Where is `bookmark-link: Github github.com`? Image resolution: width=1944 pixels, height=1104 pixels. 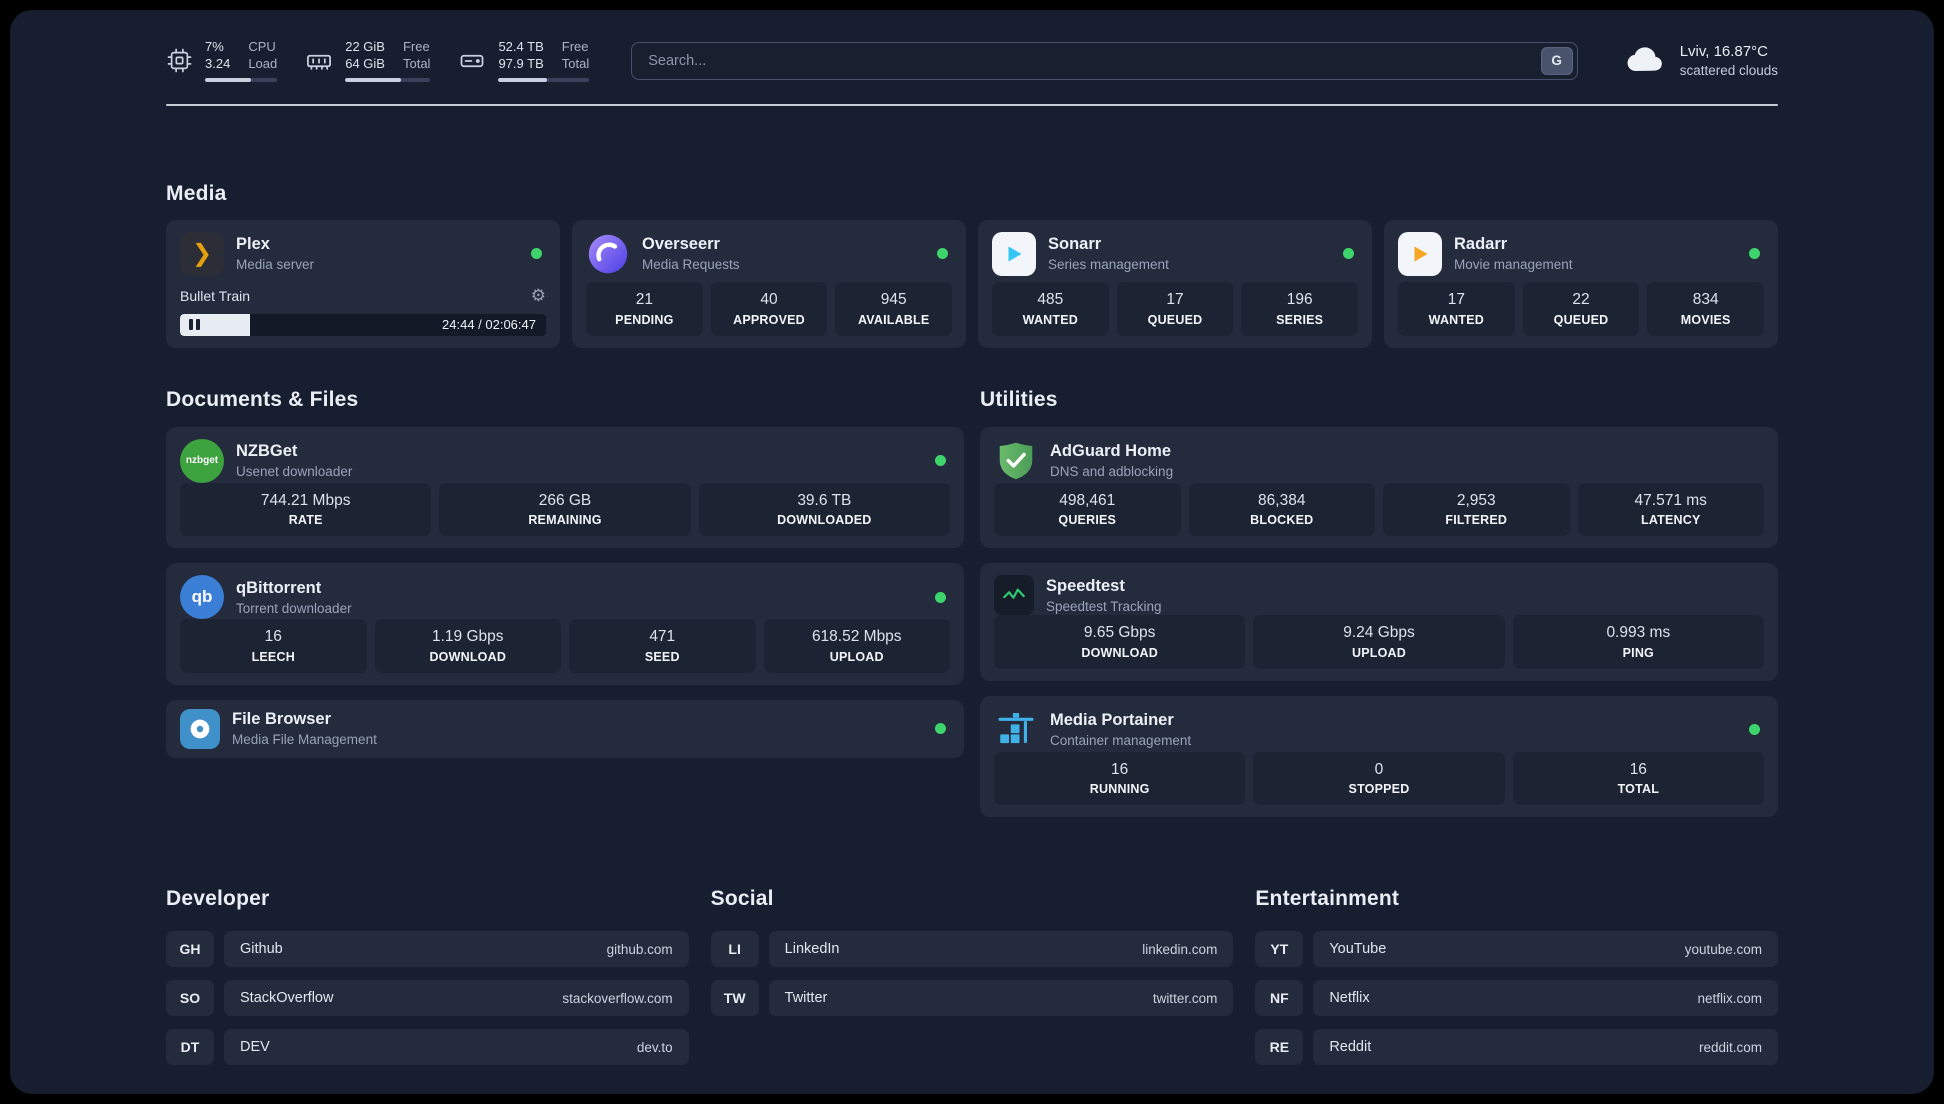
bookmark-link: Github github.com is located at coordinates (456, 949).